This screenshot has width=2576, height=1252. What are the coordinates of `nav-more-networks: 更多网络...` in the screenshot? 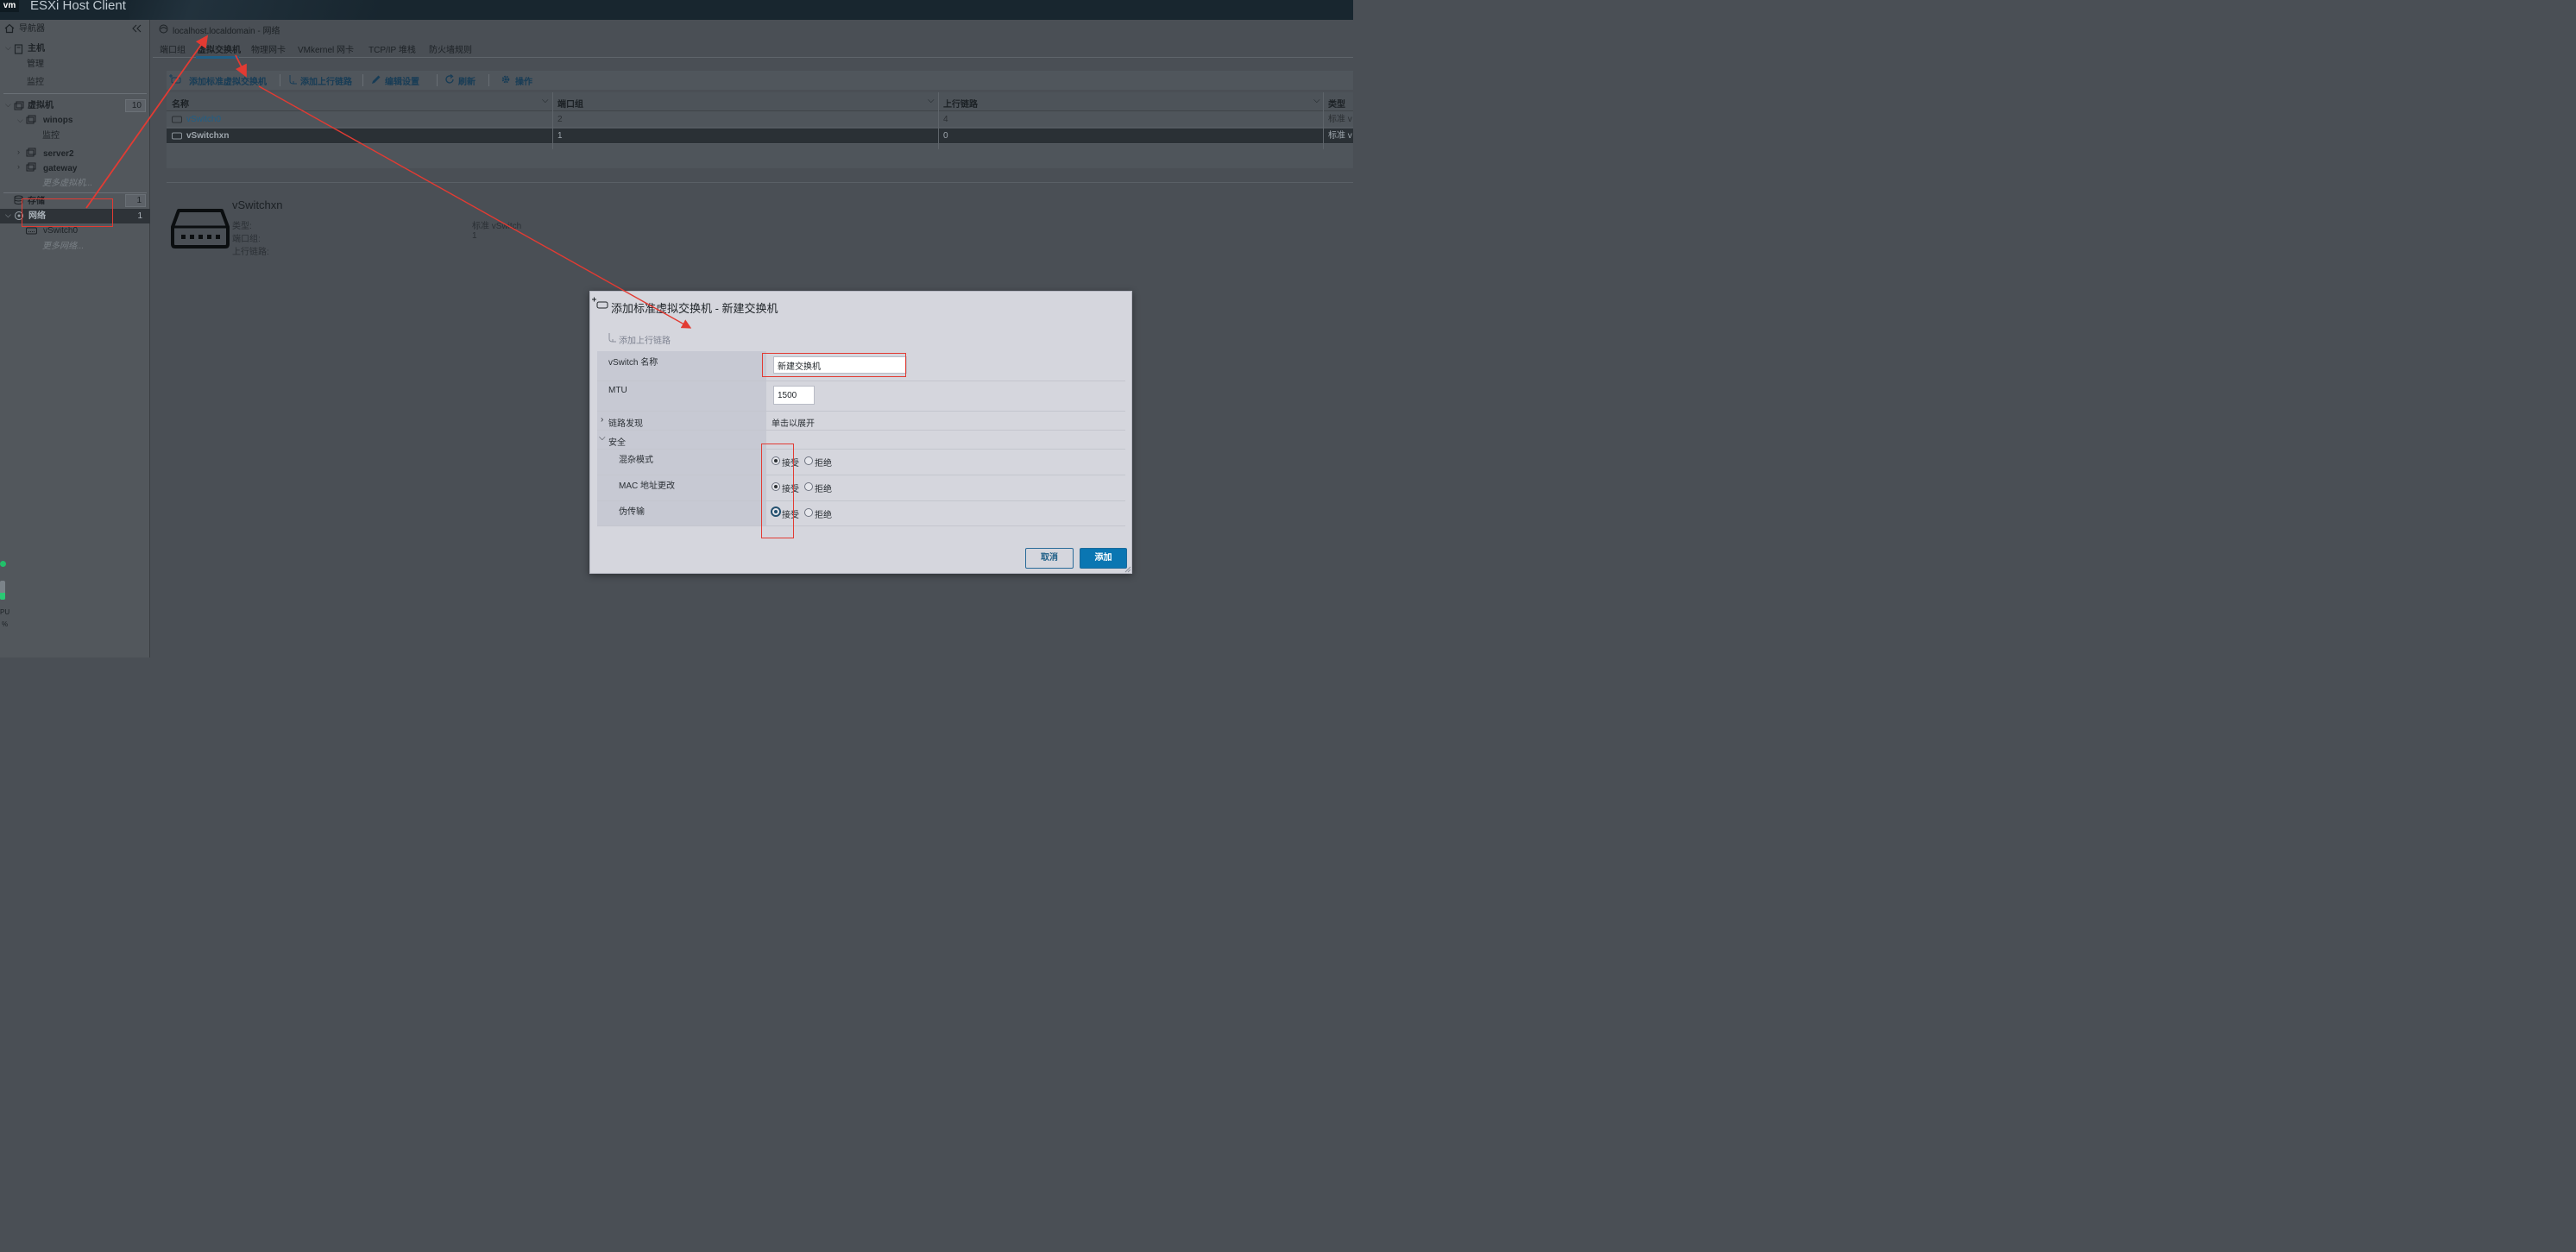 It's located at (63, 246).